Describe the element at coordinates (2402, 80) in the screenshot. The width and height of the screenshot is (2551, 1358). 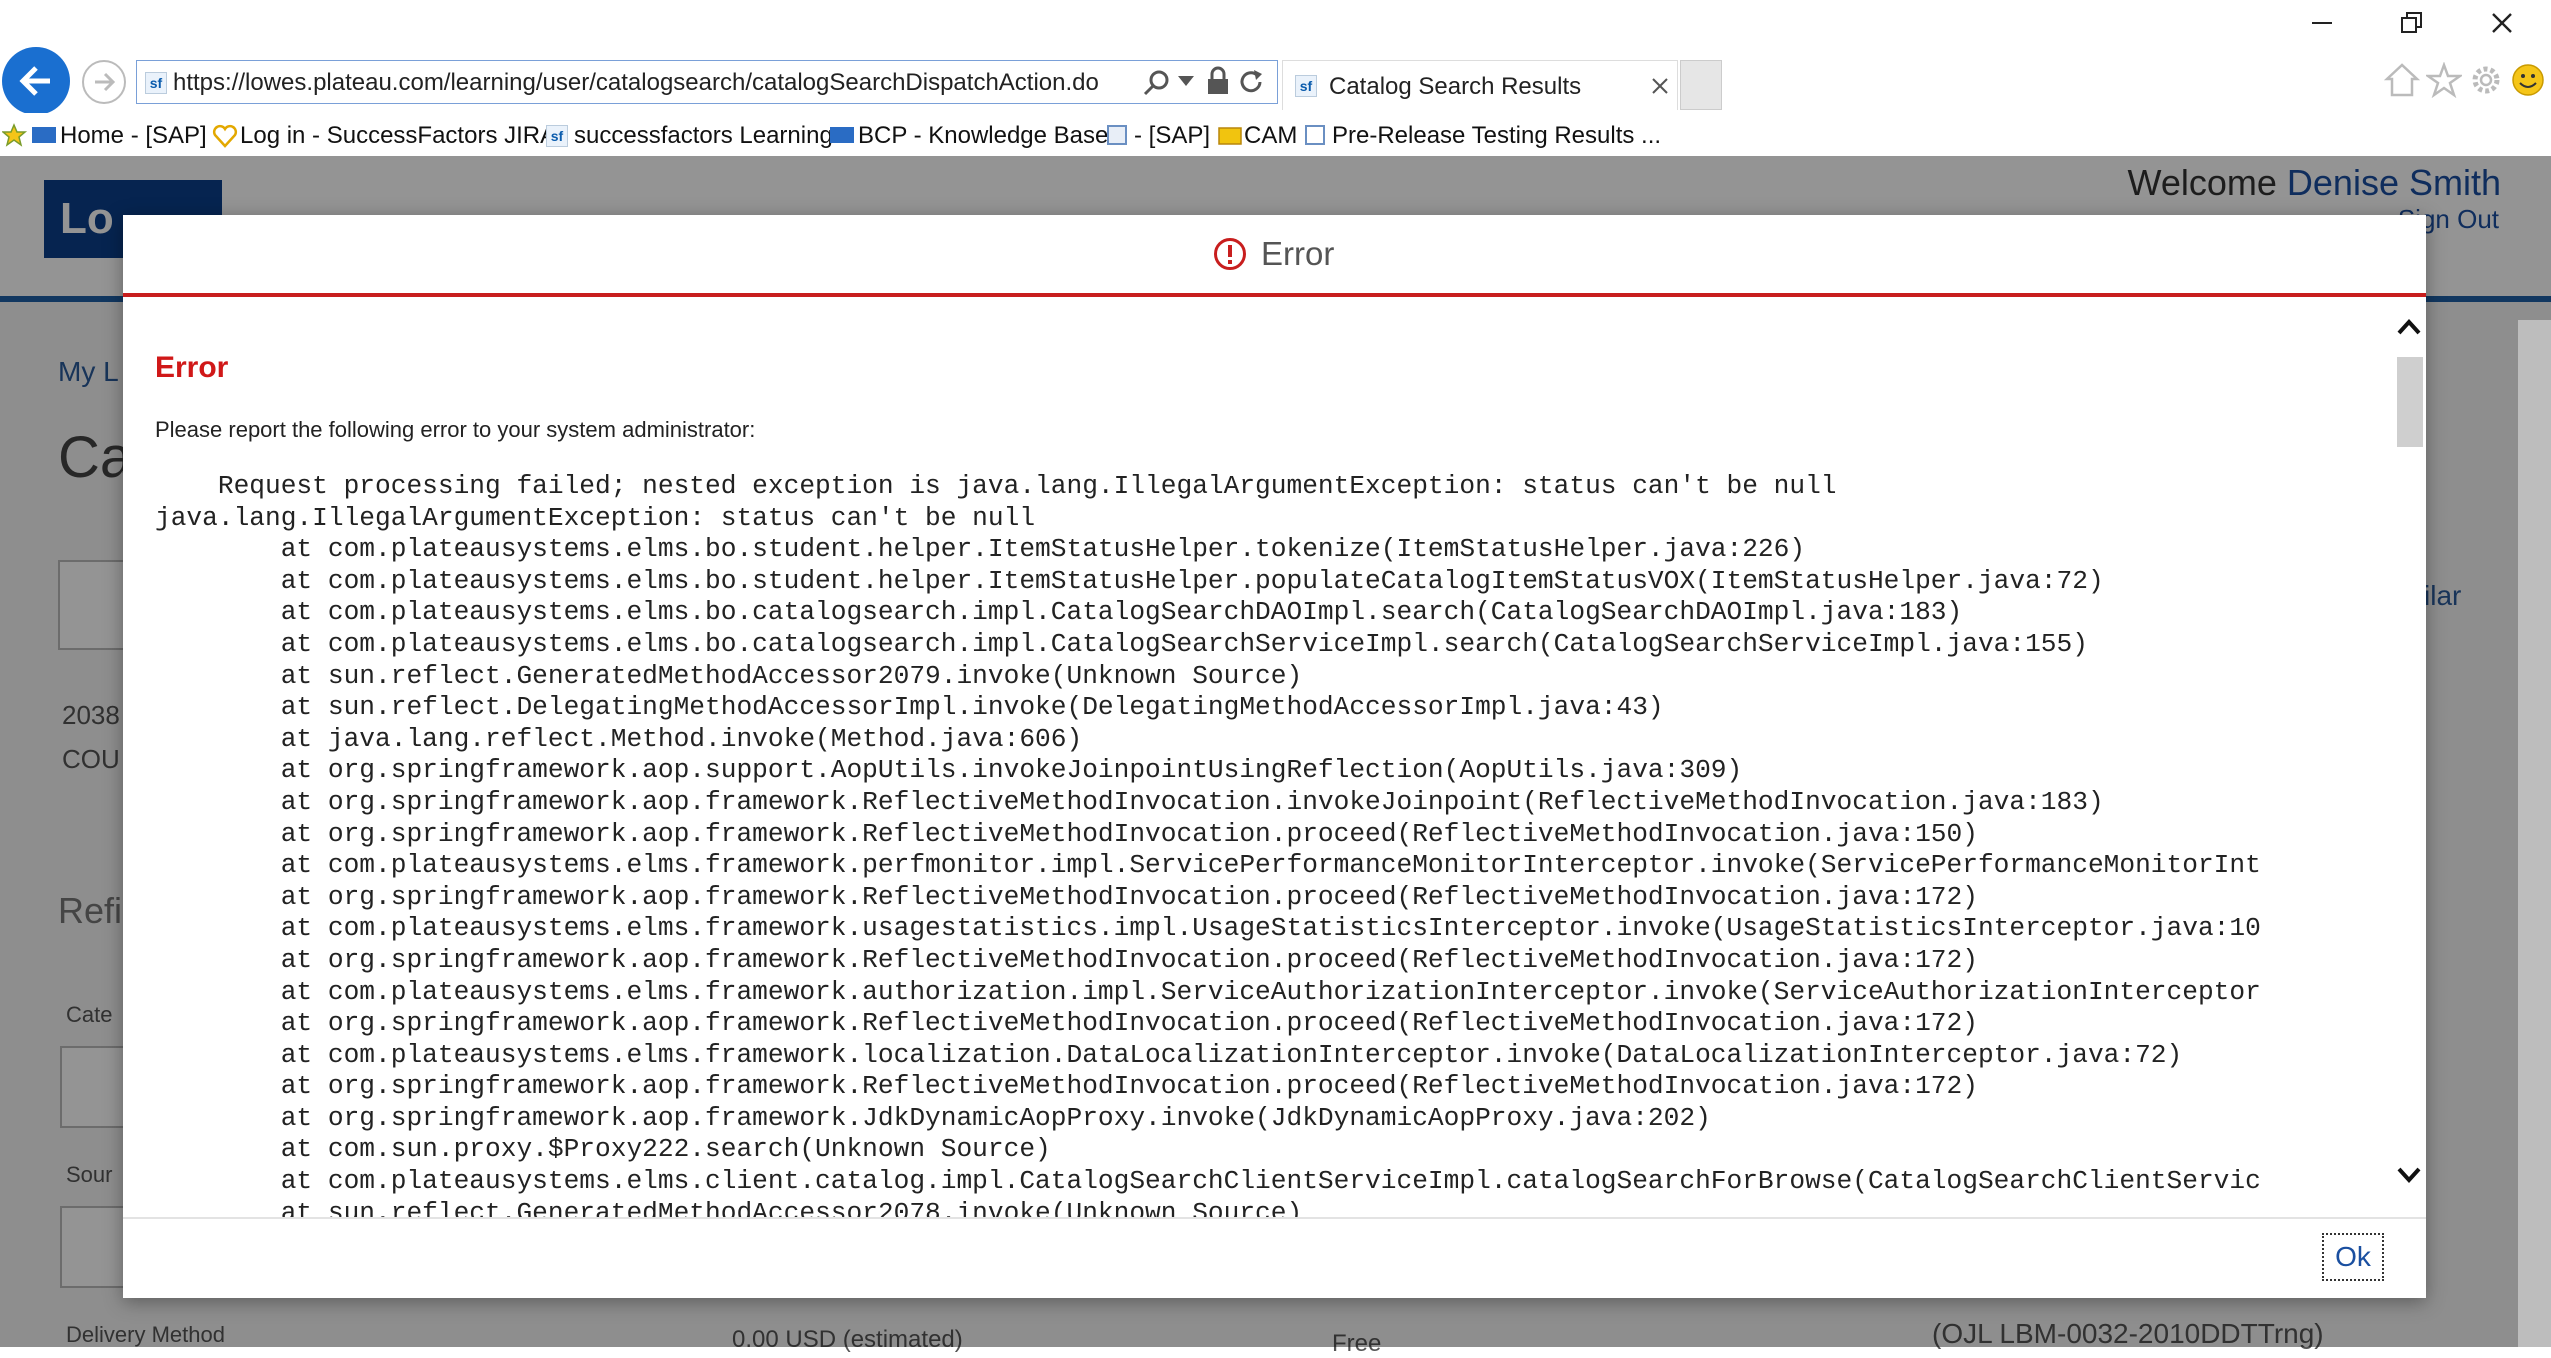
I see `home-icon` at that location.